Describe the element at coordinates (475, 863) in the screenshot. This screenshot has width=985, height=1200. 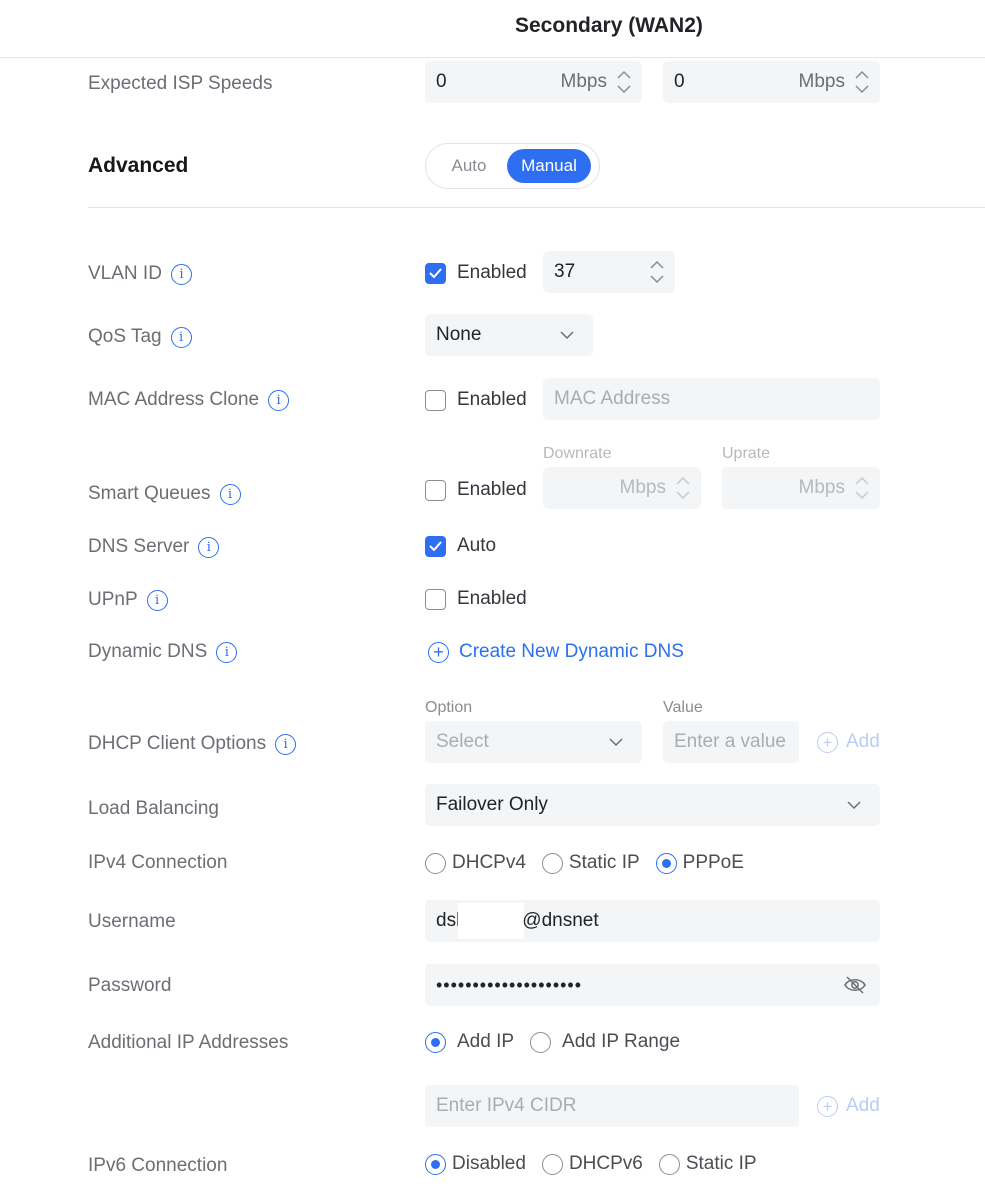
I see `ipv4-dhcpv4-radio: DHCPv4` at that location.